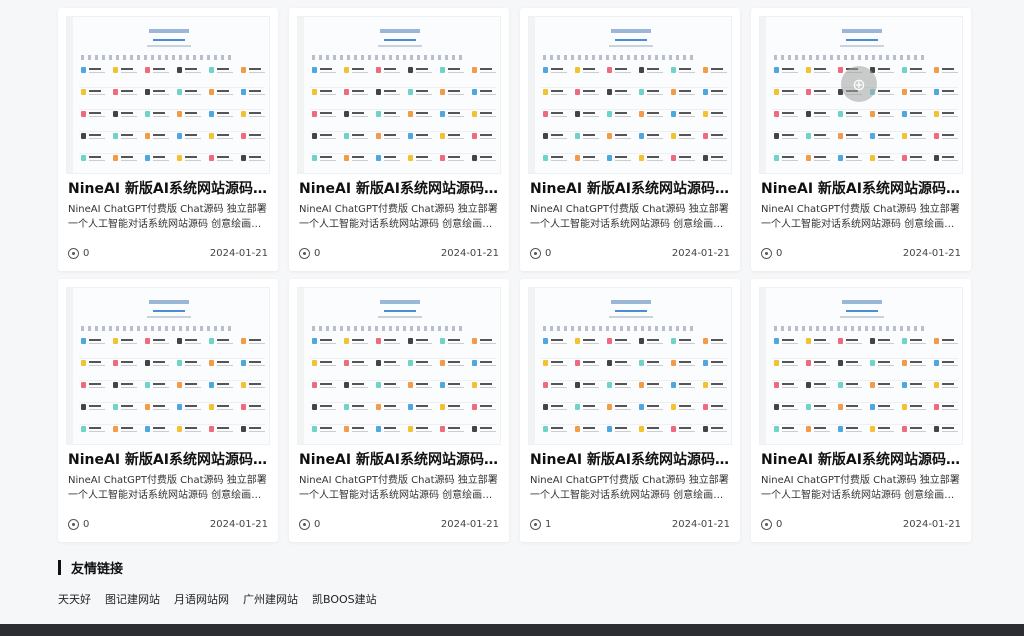 This screenshot has width=1024, height=636. I want to click on view-count: 1, so click(540, 524).